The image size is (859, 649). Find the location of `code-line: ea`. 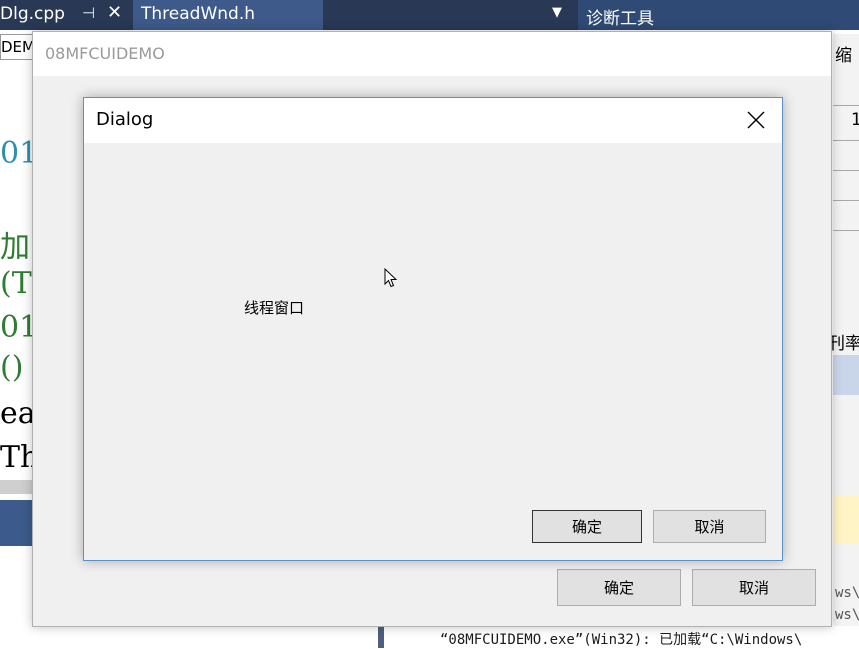

code-line: ea is located at coordinates (18, 413).